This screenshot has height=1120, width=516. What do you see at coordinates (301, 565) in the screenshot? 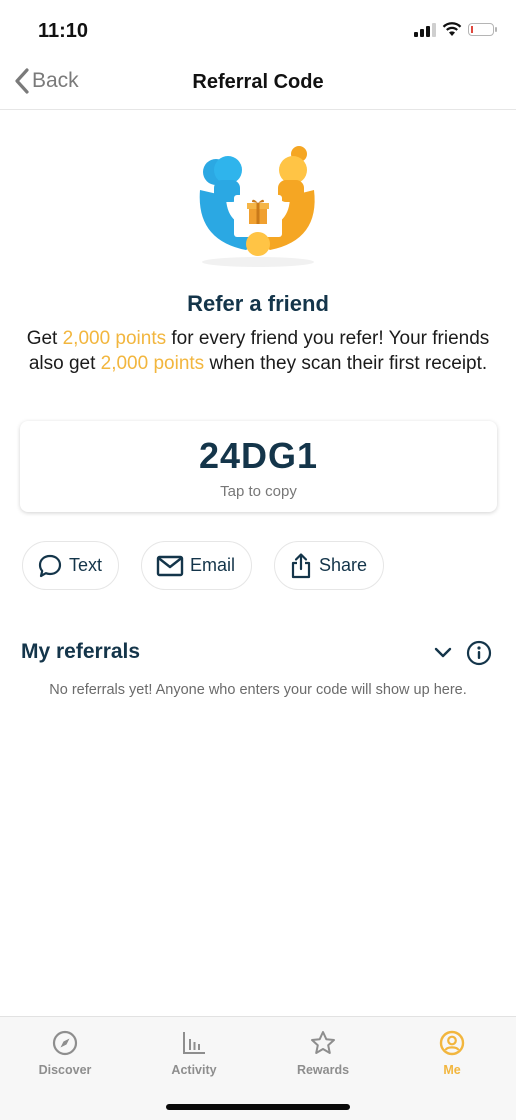
I see `share-icon` at bounding box center [301, 565].